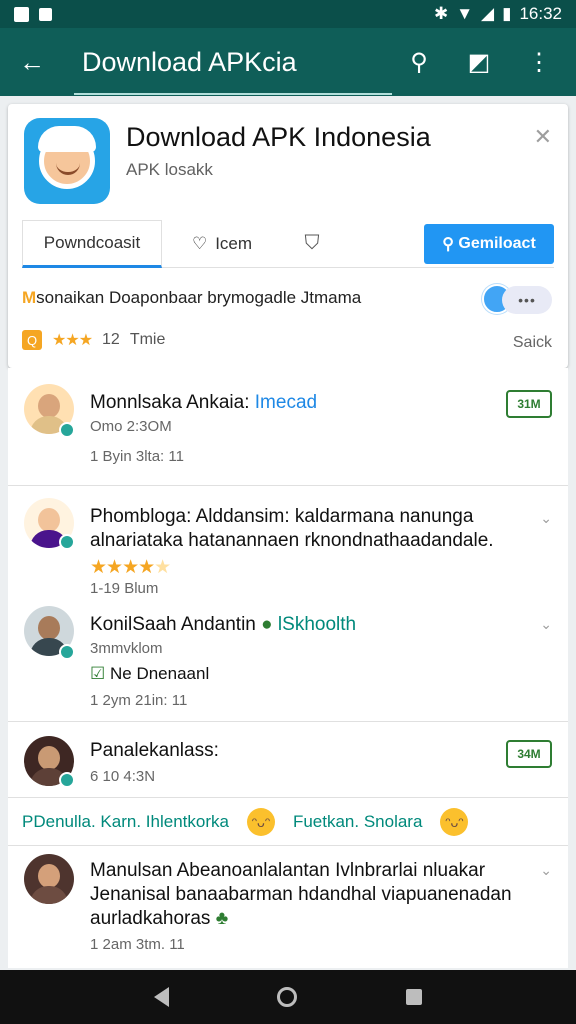 This screenshot has height=1024, width=576. I want to click on back-arrow-icon: ←, so click(32, 62).